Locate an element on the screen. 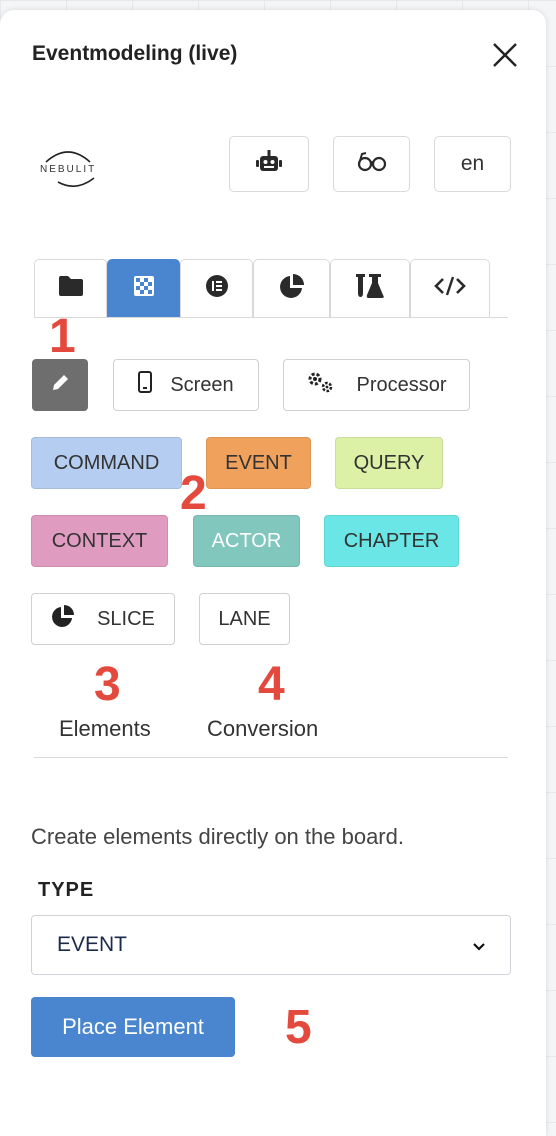  actor-chip: ACTOR is located at coordinates (246, 541).